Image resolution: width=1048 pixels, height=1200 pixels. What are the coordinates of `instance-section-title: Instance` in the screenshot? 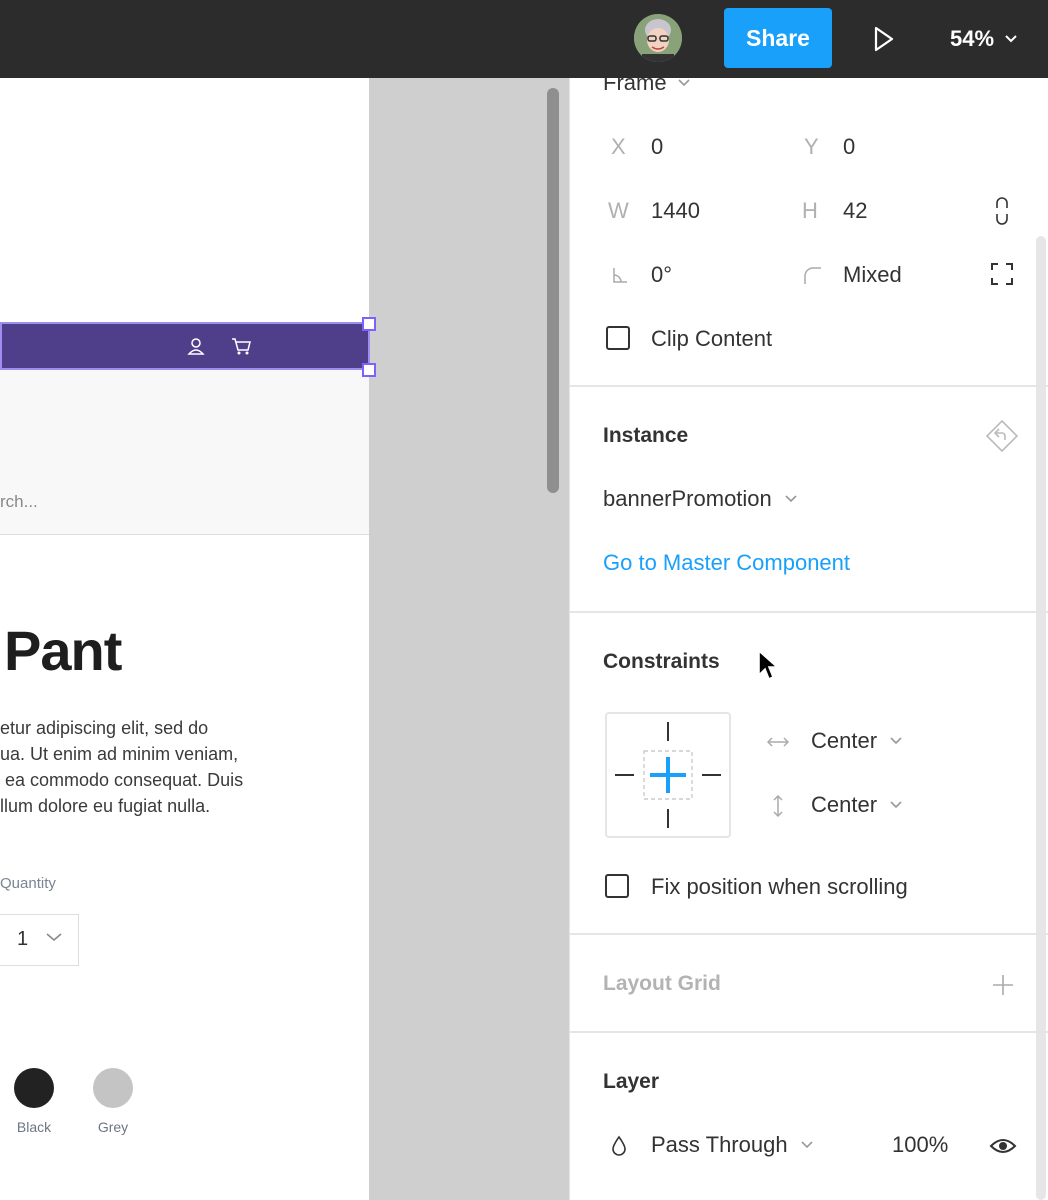 It's located at (646, 435).